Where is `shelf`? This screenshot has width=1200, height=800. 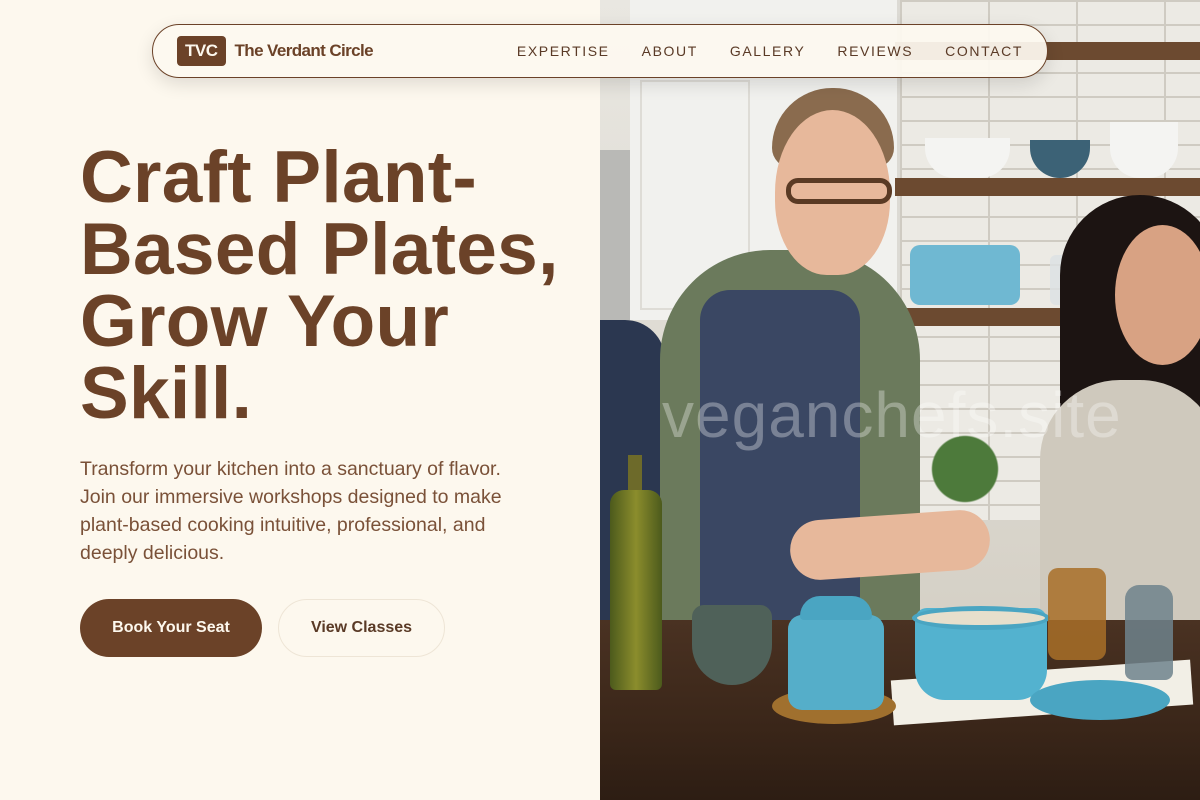
shelf is located at coordinates (1047, 187).